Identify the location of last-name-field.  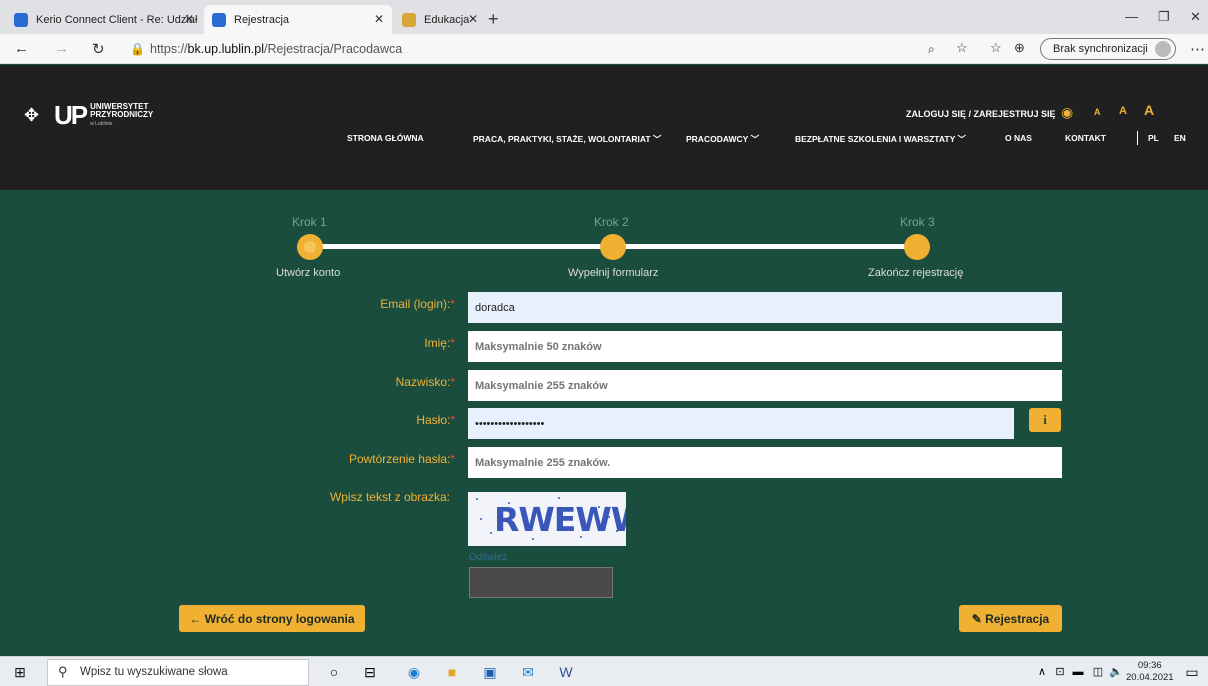
(765, 385).